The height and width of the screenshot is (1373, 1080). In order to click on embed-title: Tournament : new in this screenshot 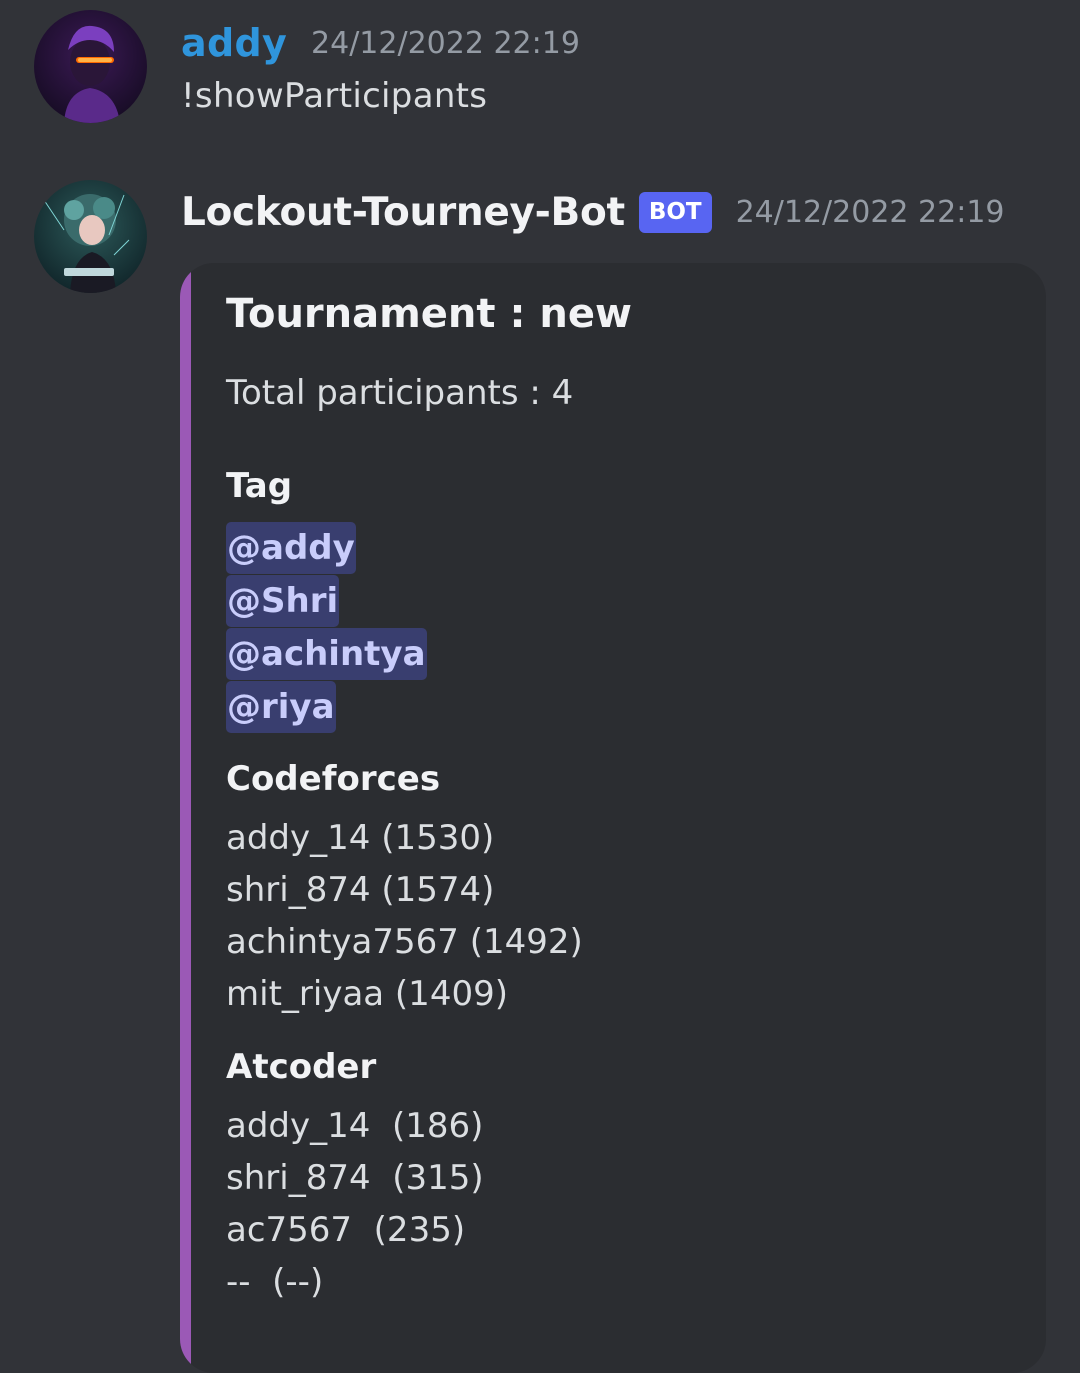, I will do `click(429, 314)`.